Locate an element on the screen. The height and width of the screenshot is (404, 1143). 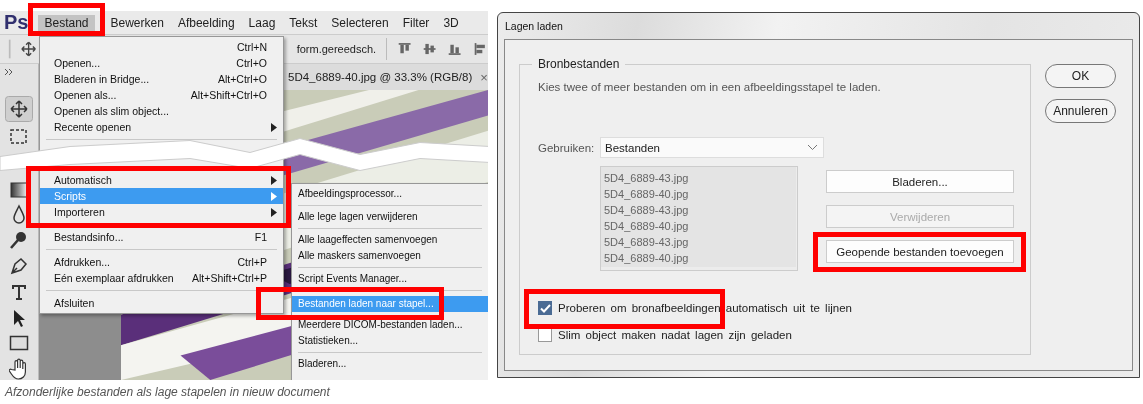
shortcut-label: F1 is located at coordinates (261, 237).